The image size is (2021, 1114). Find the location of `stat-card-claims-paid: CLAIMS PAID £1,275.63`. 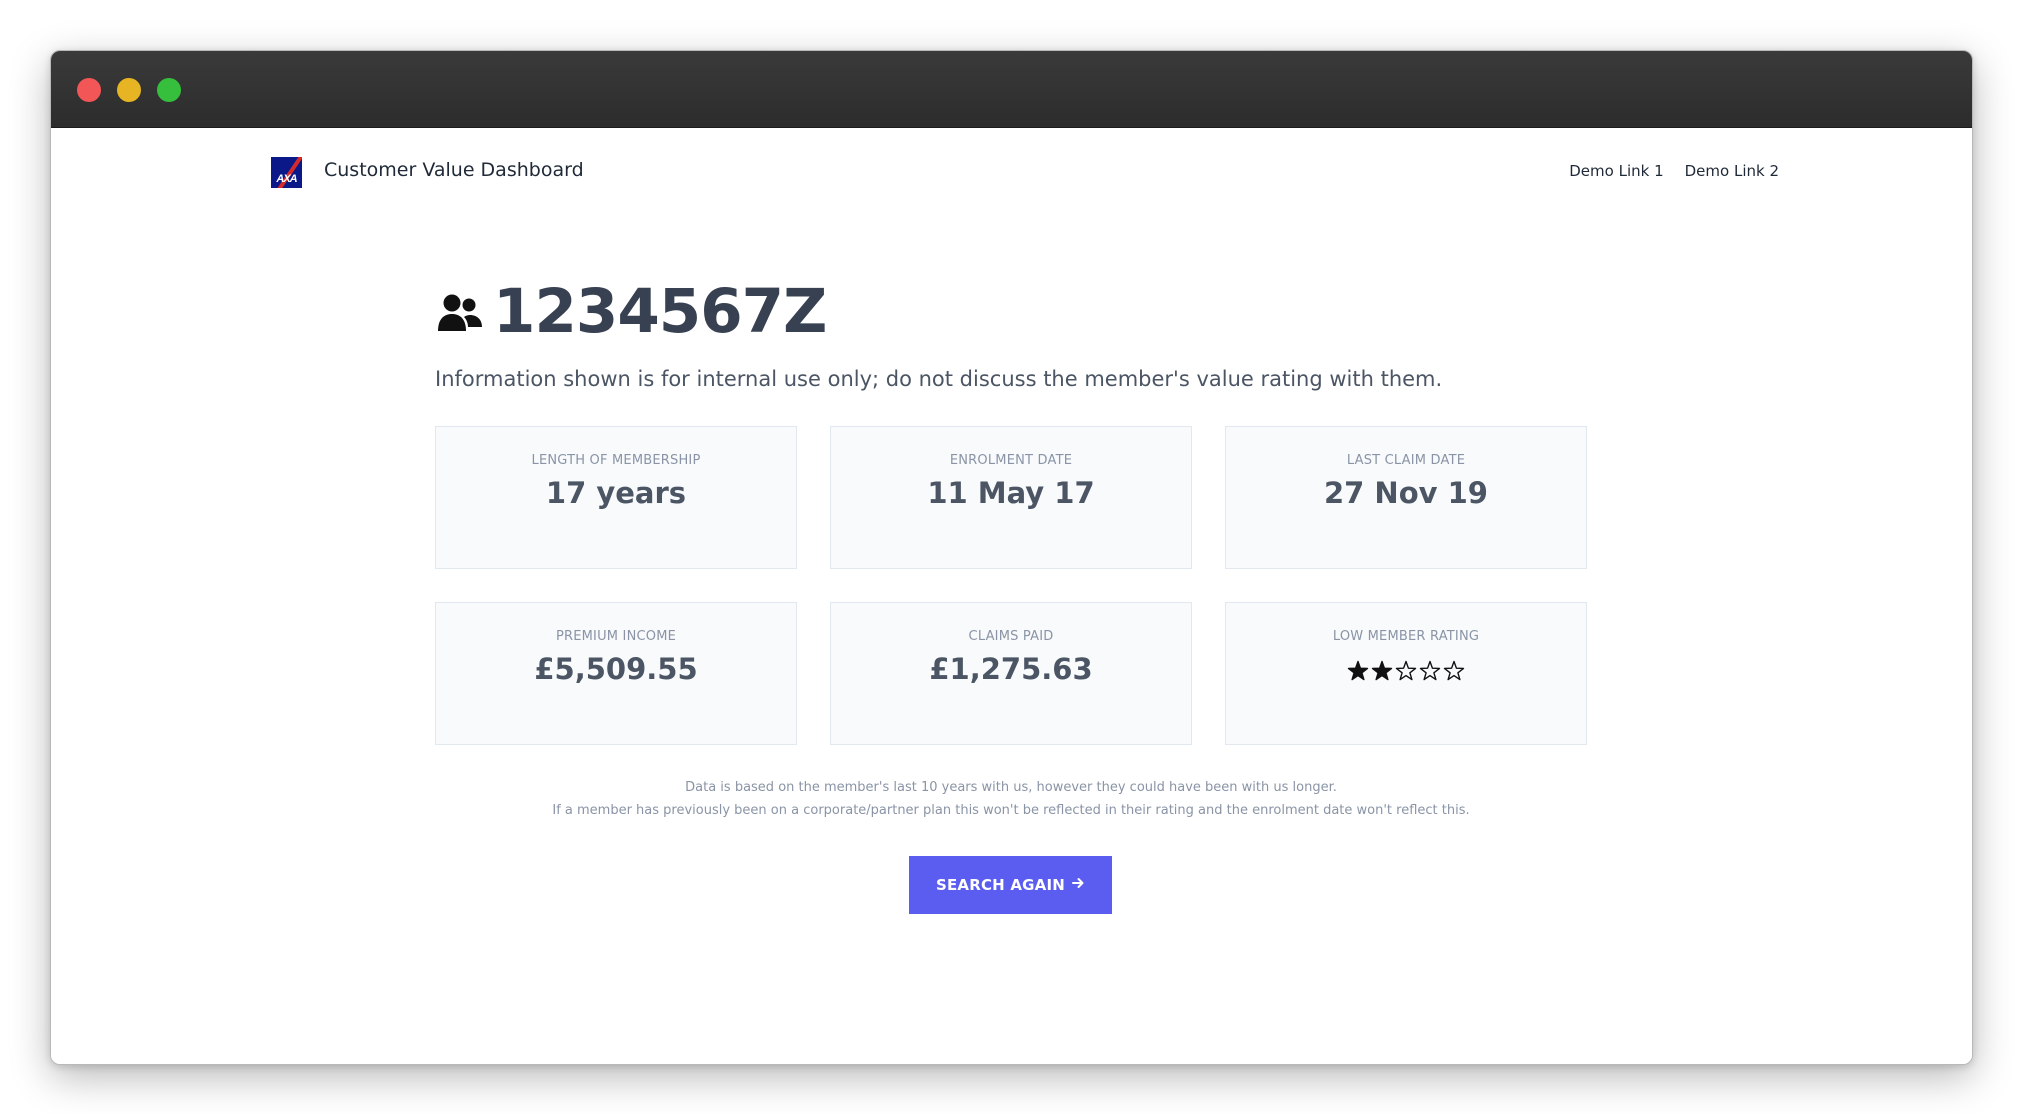

stat-card-claims-paid: CLAIMS PAID £1,275.63 is located at coordinates (1011, 673).